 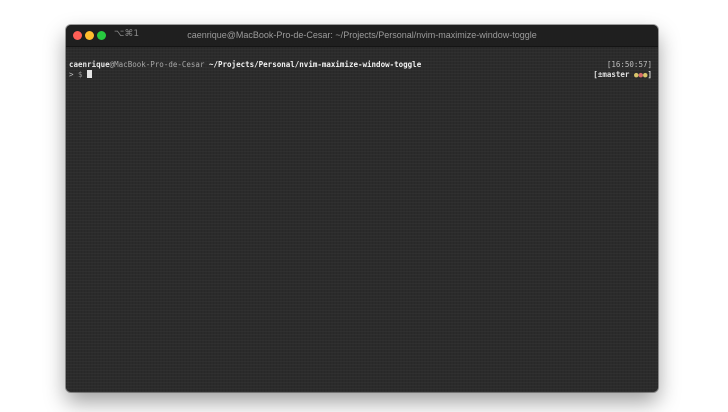 I want to click on prompt-time: [16:50:57], so click(x=629, y=64).